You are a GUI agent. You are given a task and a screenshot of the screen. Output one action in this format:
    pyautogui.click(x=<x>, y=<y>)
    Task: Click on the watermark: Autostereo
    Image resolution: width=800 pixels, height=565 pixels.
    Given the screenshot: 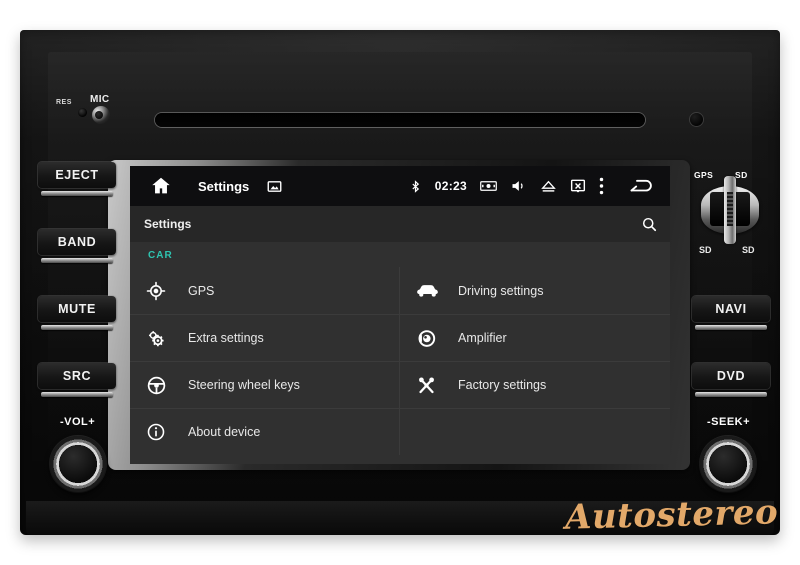 What is the action you would take?
    pyautogui.click(x=671, y=515)
    